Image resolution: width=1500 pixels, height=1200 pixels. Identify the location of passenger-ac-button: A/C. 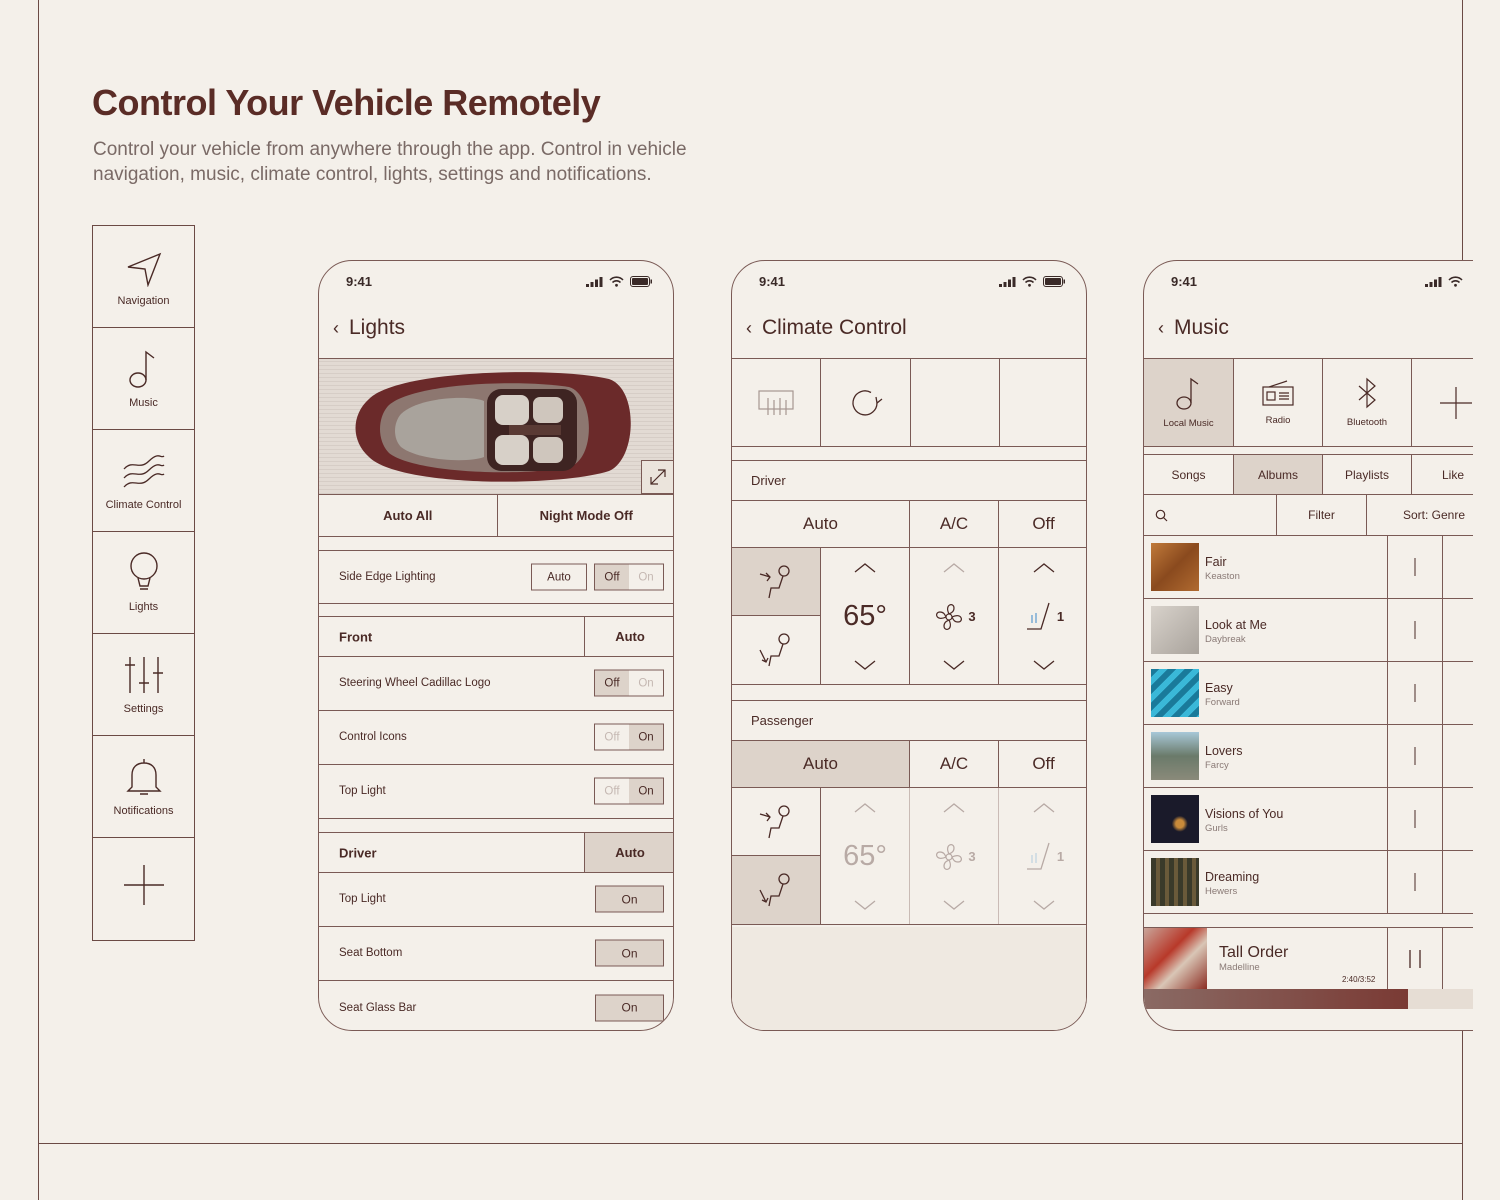
(953, 764).